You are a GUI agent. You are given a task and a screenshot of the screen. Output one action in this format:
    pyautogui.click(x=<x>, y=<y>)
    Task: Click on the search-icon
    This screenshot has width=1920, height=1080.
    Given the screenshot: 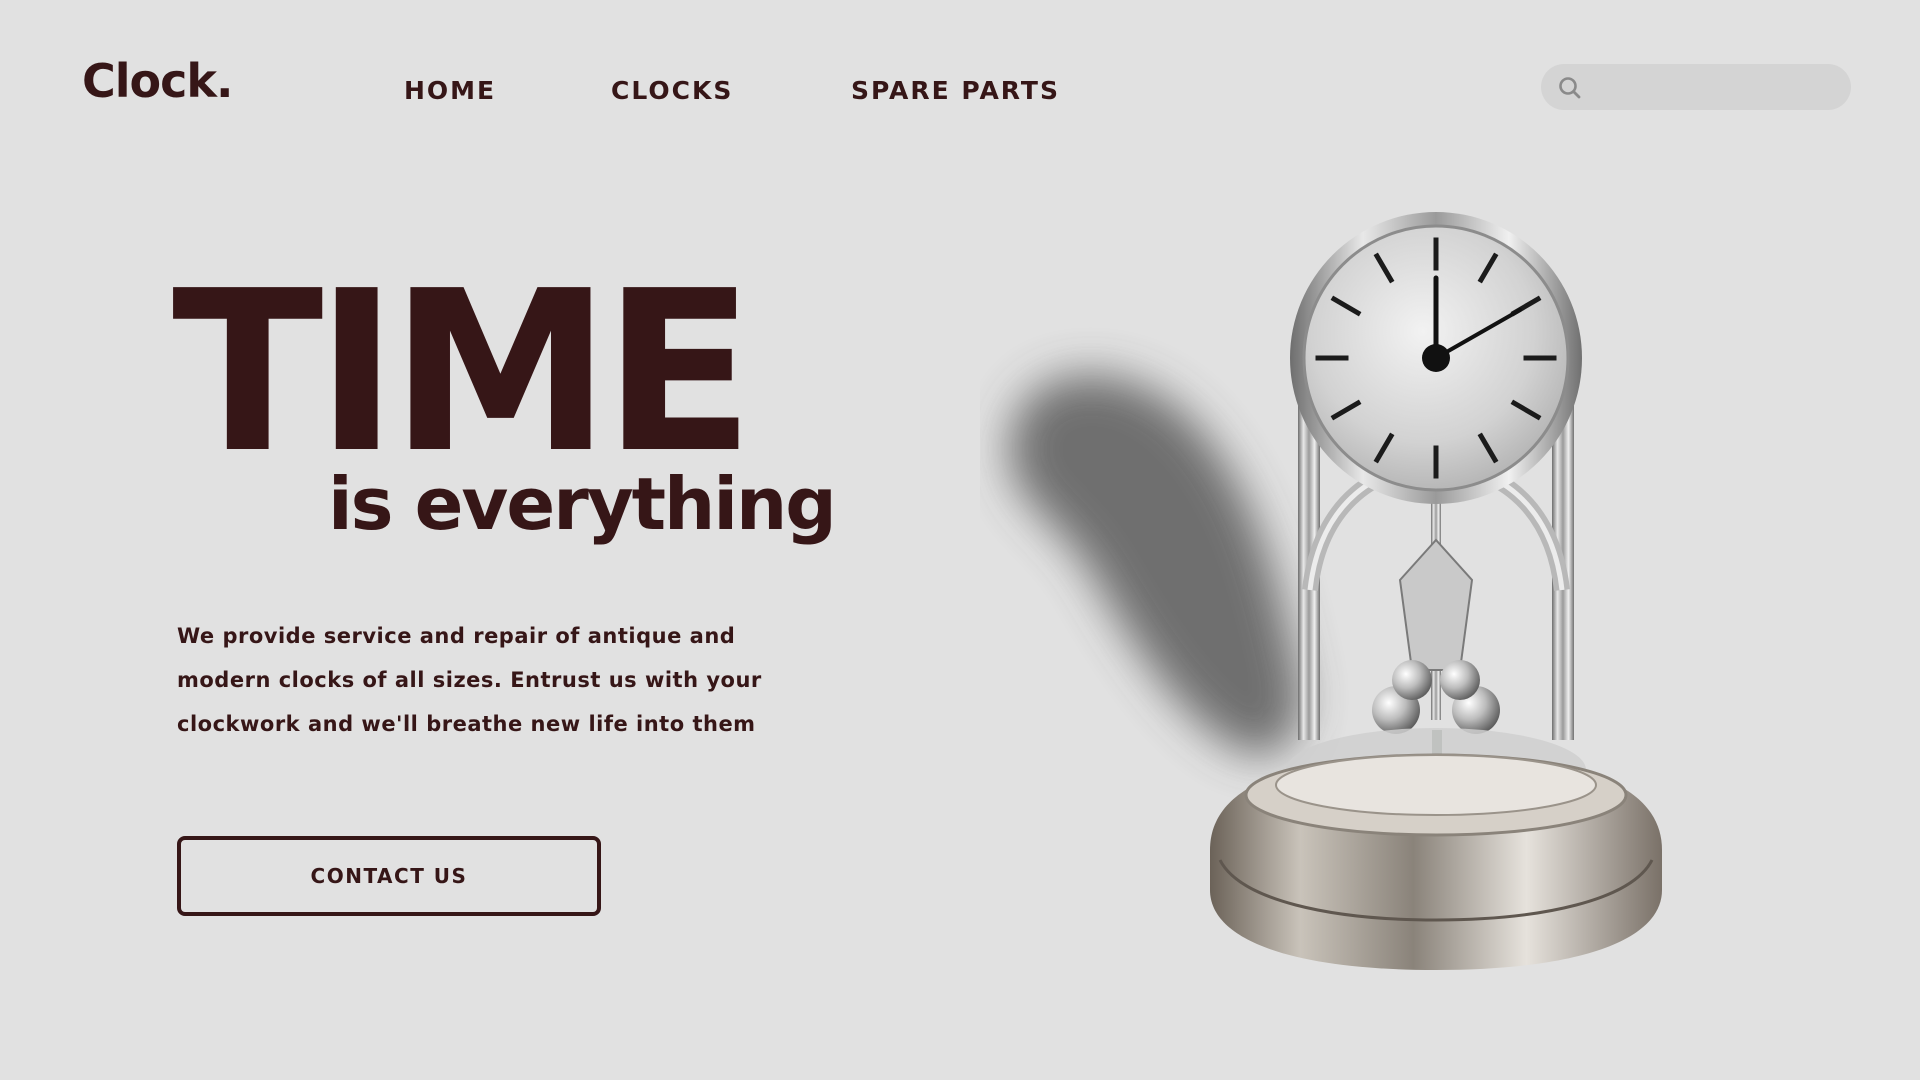 What is the action you would take?
    pyautogui.click(x=1570, y=88)
    